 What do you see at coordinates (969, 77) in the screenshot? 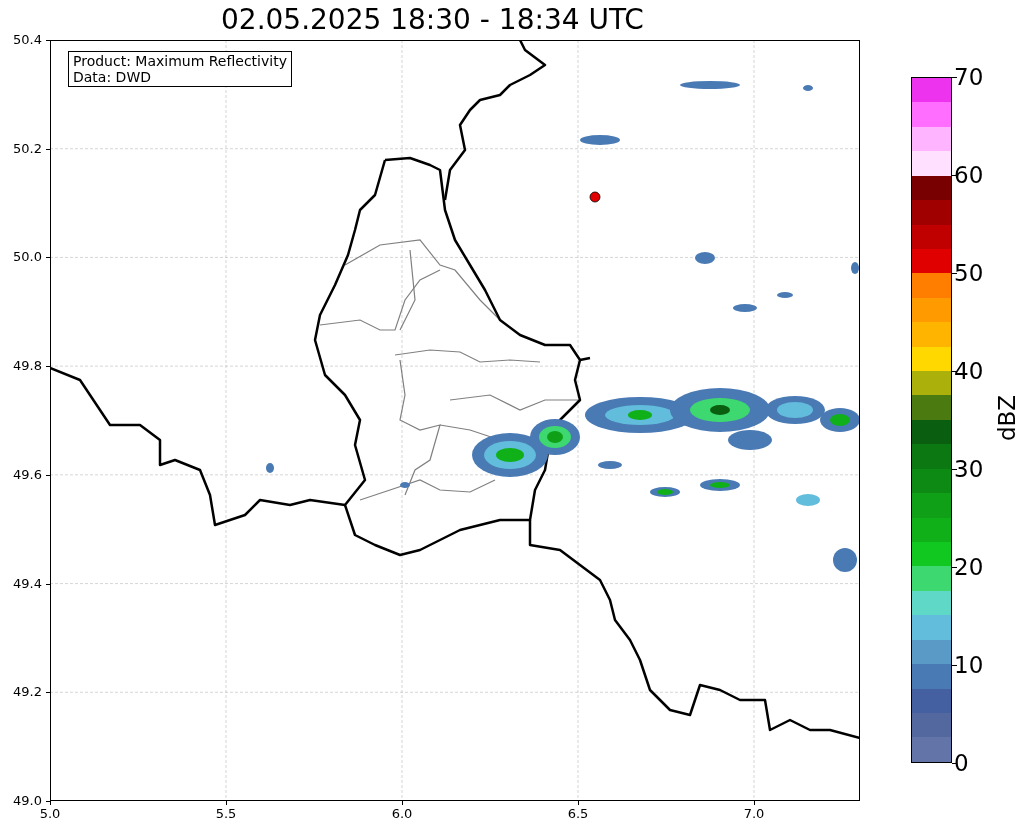
I see `colorbar-tick-label: 70` at bounding box center [969, 77].